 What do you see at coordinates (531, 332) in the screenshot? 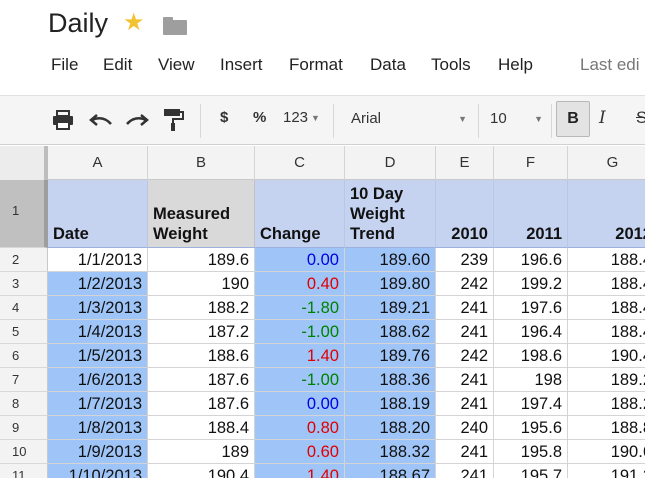
I see `table-cell-f5: 196.4` at bounding box center [531, 332].